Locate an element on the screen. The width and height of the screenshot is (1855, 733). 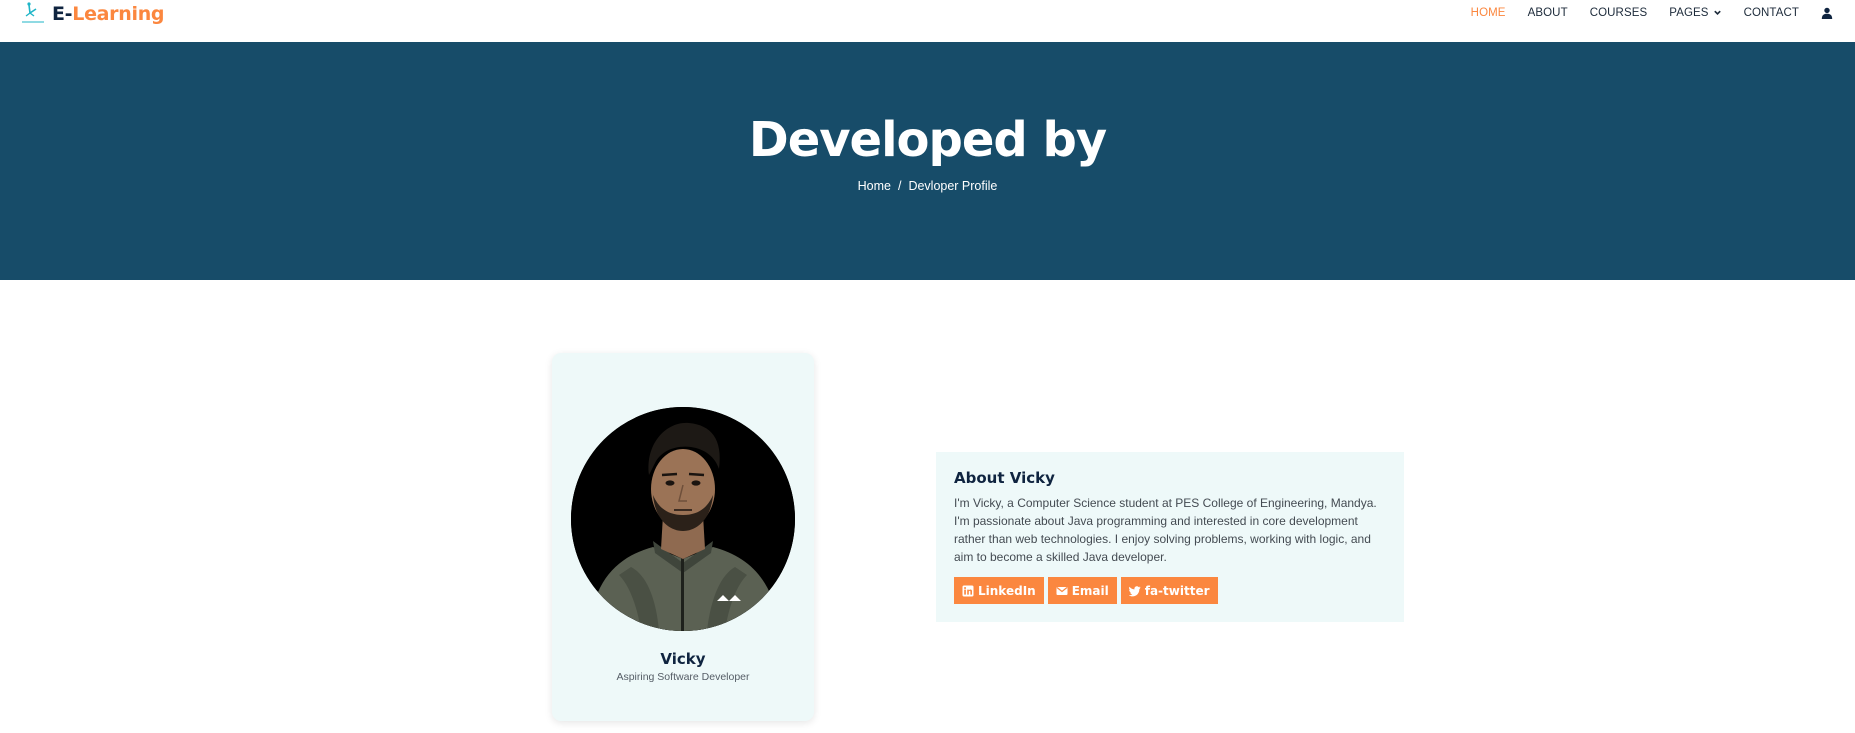
chevron-down-icon is located at coordinates (1717, 12).